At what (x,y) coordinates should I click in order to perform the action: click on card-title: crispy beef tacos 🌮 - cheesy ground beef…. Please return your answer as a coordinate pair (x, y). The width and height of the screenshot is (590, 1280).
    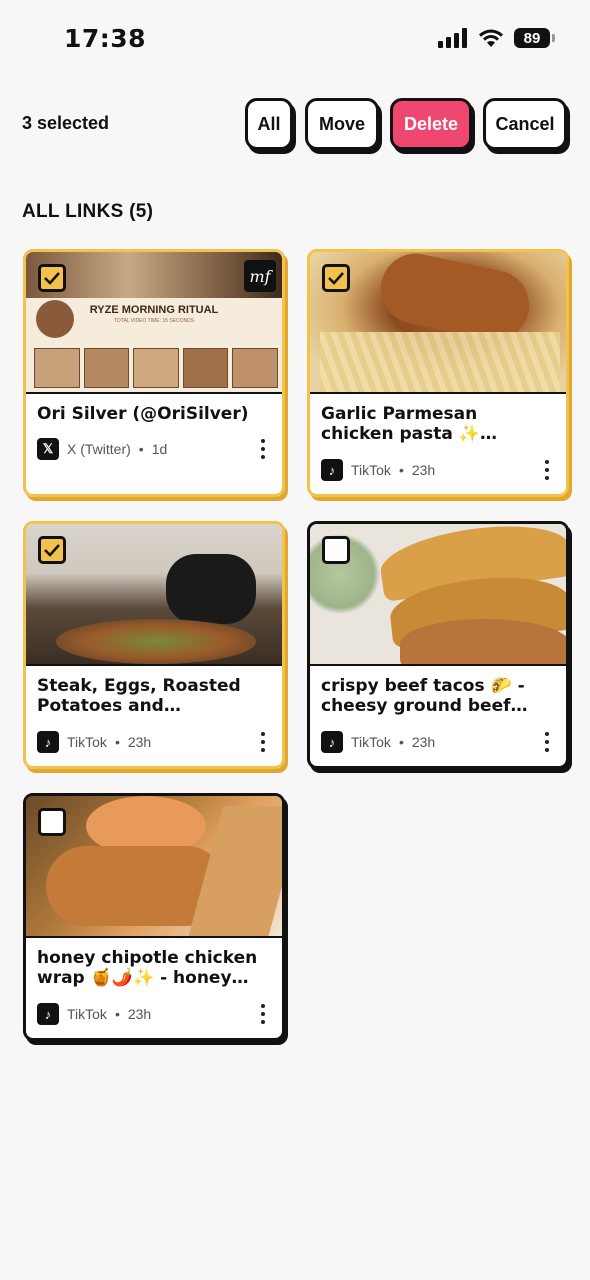
    Looking at the image, I should click on (423, 696).